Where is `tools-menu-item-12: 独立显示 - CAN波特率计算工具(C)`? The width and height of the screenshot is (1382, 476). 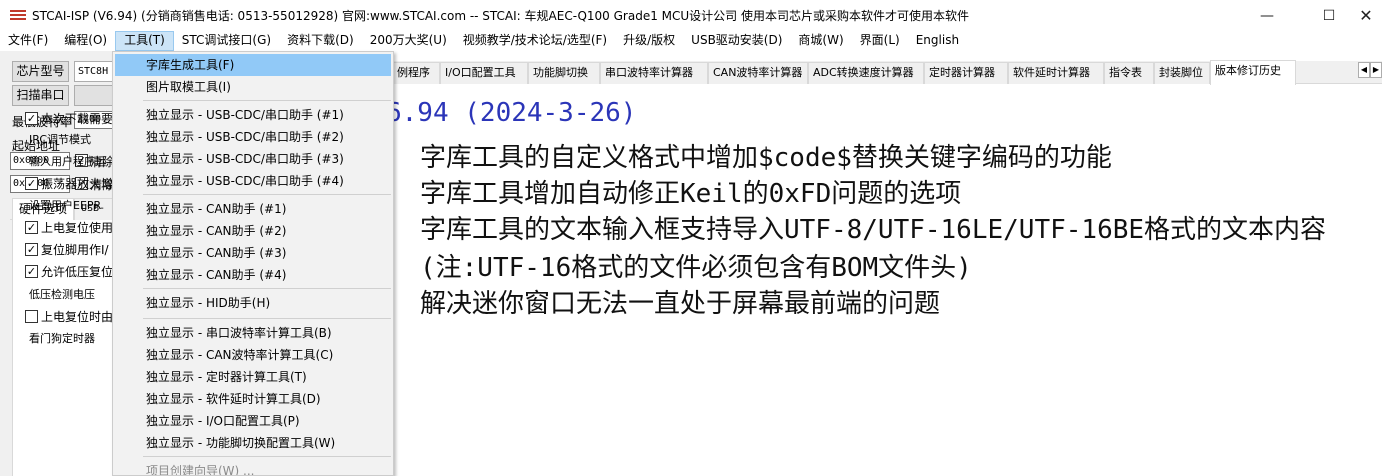 tools-menu-item-12: 独立显示 - CAN波特率计算工具(C) is located at coordinates (253, 355).